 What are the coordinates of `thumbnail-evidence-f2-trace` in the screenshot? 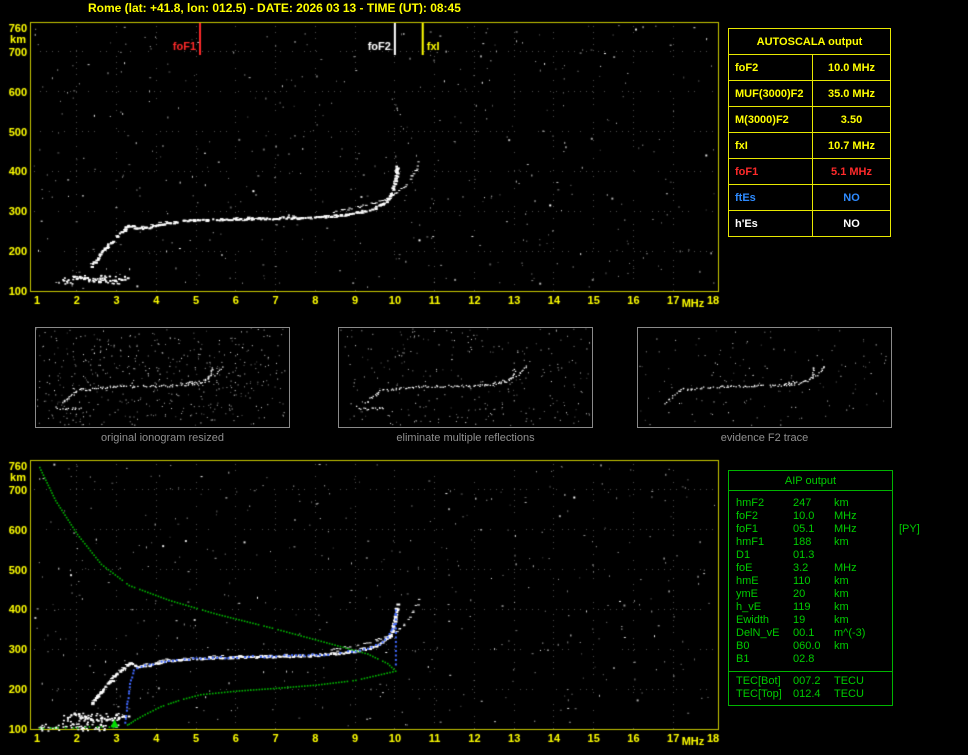 It's located at (764, 377).